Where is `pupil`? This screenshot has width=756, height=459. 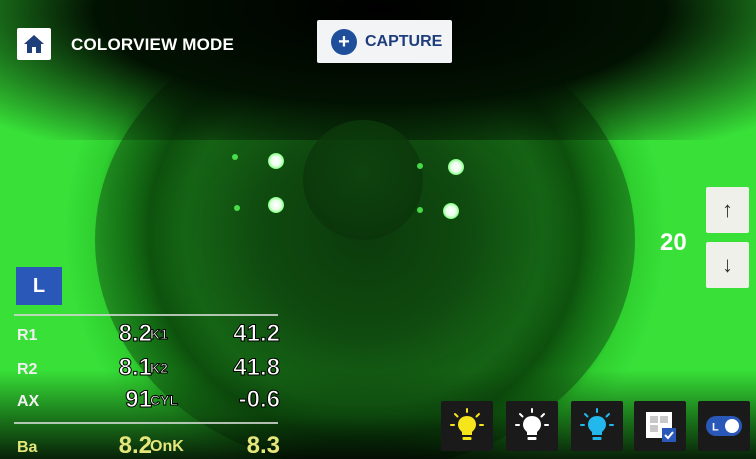
pupil is located at coordinates (363, 180).